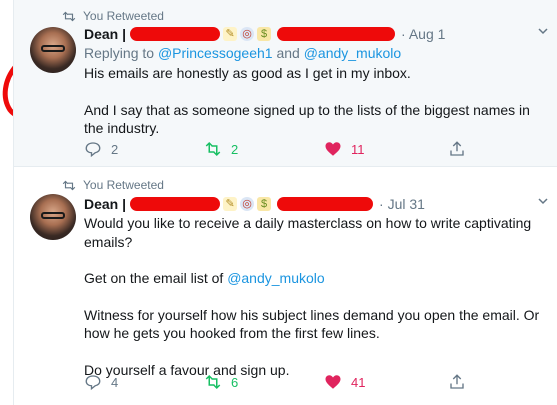  Describe the element at coordinates (284, 382) in the screenshot. I see `tweet-actions: 4 6 41` at that location.